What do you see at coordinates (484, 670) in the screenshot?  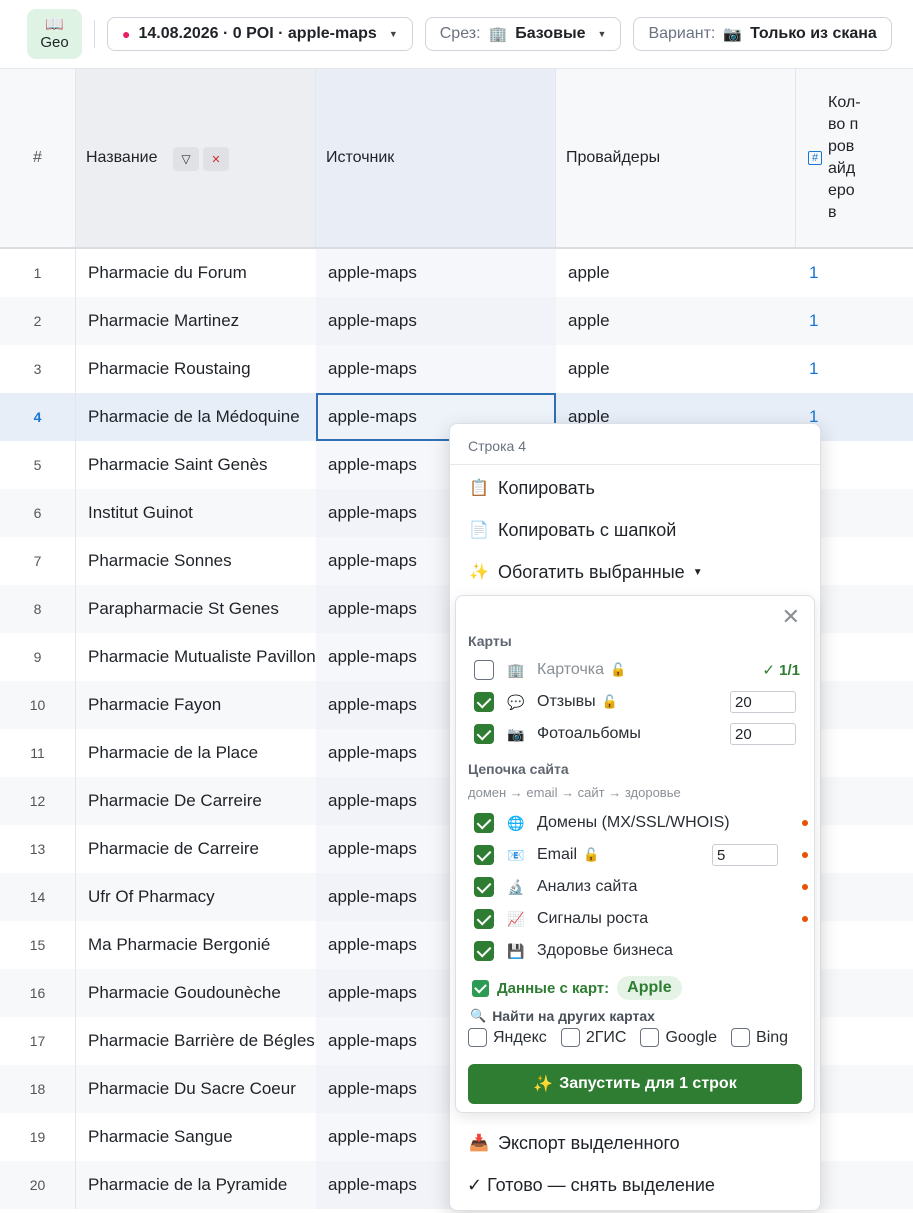 I see `card-checkbox` at bounding box center [484, 670].